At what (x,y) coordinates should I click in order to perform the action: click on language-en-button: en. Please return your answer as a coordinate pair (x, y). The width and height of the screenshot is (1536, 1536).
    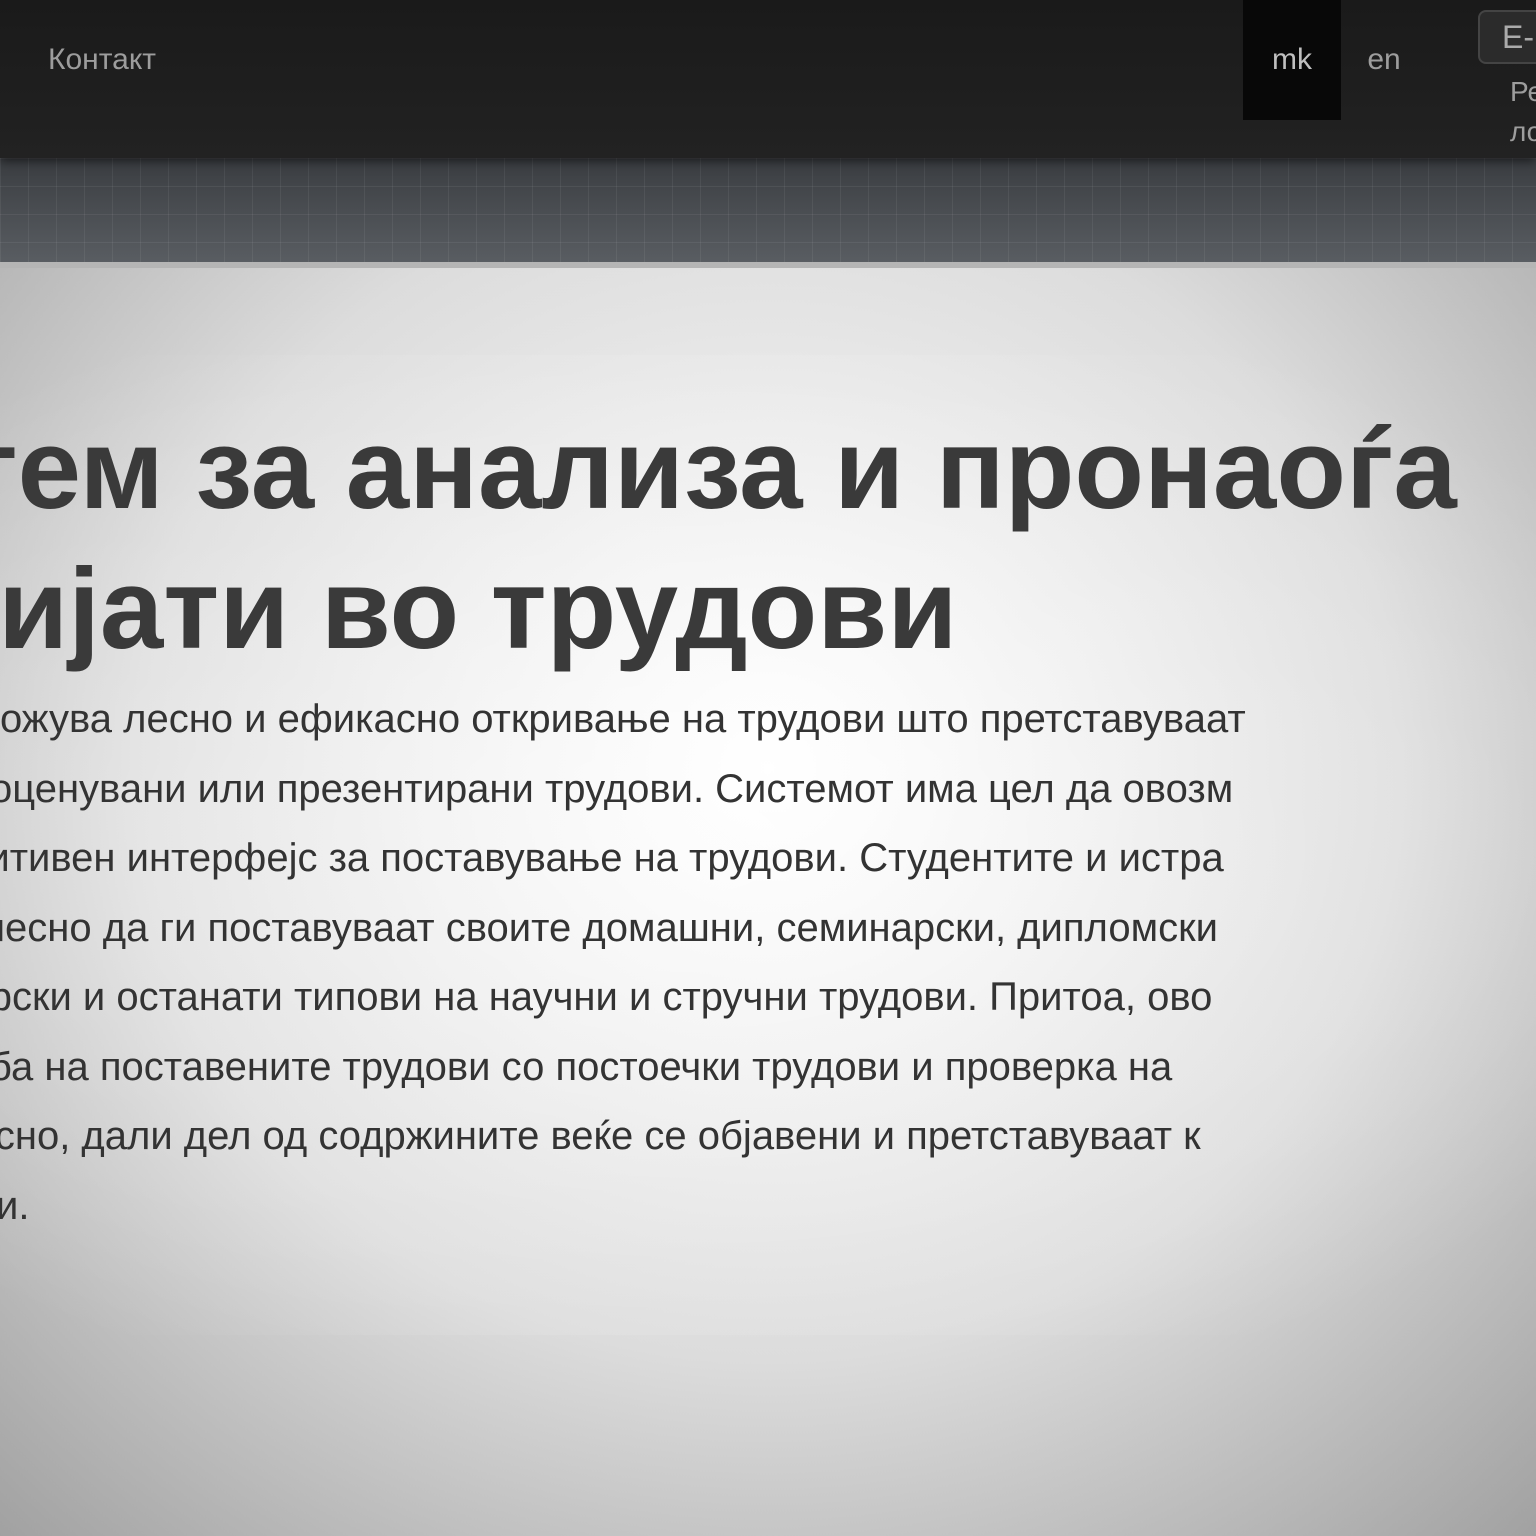
    Looking at the image, I should click on (1384, 60).